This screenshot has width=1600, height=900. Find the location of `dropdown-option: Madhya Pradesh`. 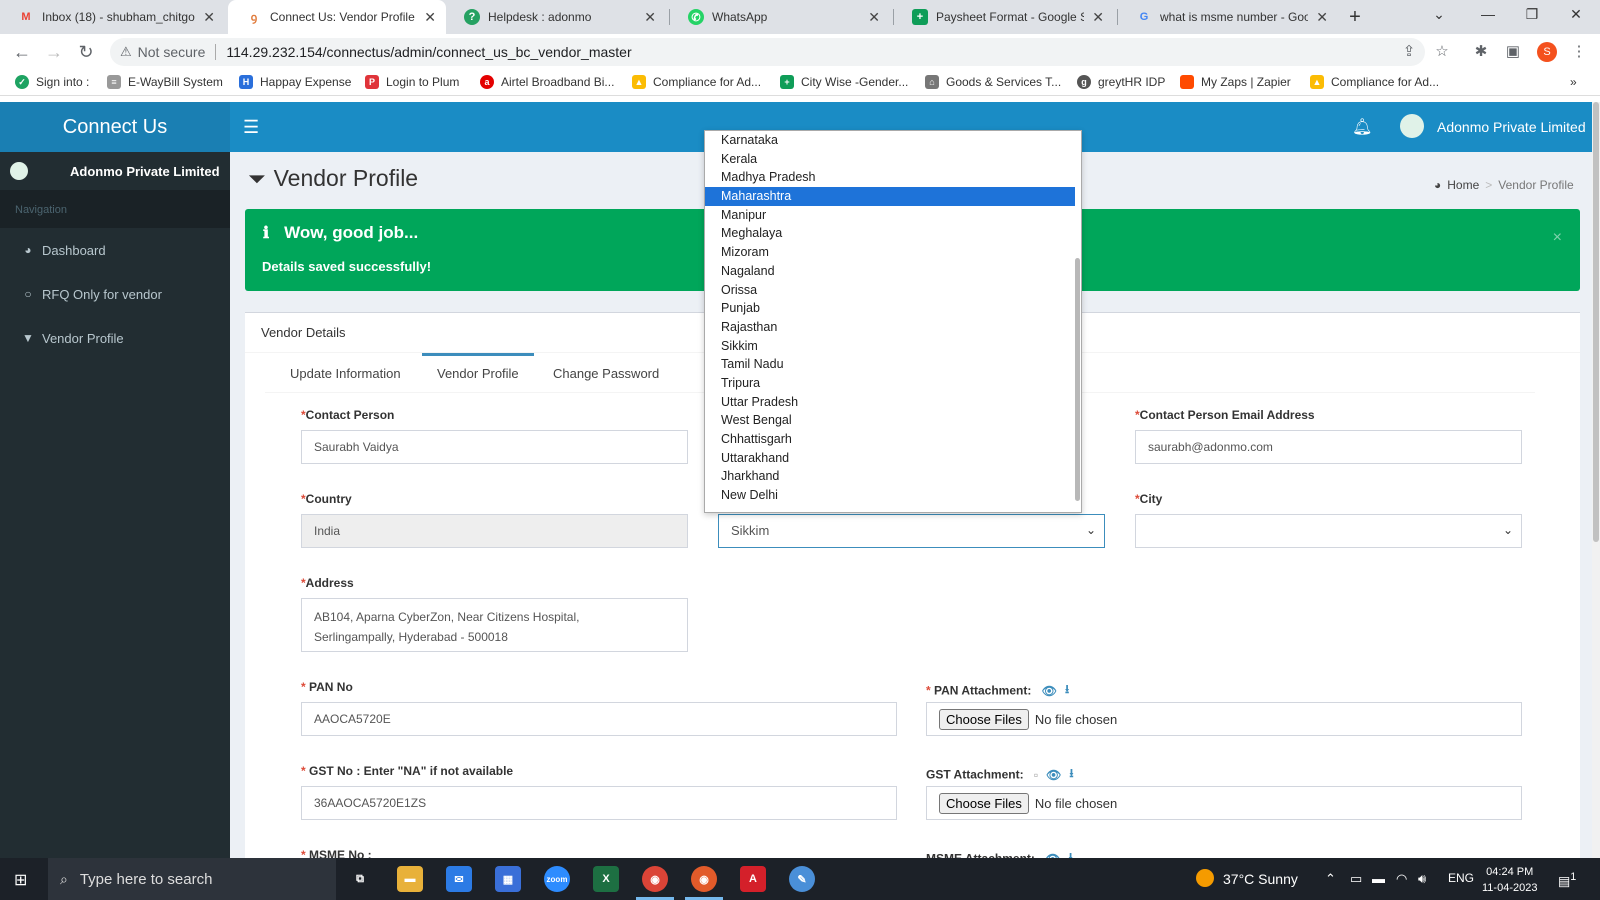

dropdown-option: Madhya Pradesh is located at coordinates (890, 177).